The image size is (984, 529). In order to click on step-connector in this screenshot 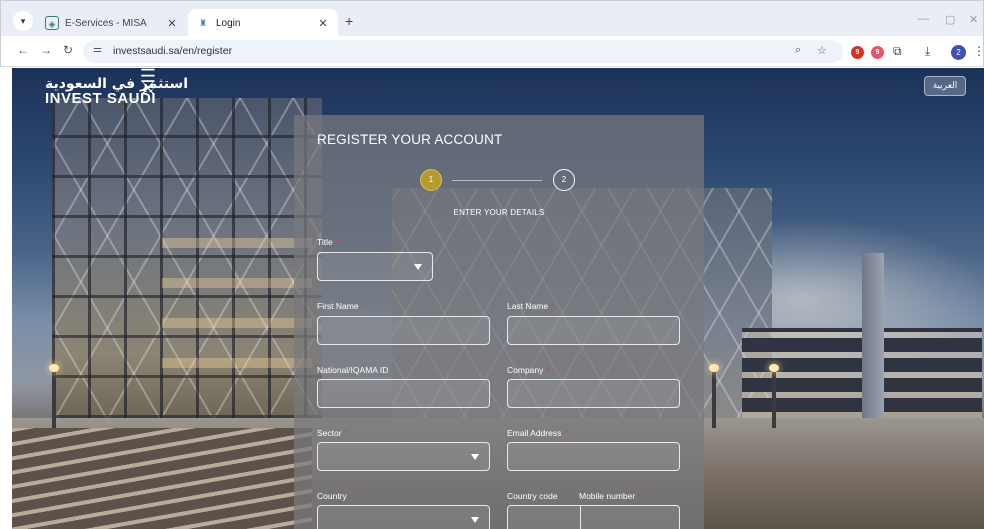, I will do `click(497, 180)`.